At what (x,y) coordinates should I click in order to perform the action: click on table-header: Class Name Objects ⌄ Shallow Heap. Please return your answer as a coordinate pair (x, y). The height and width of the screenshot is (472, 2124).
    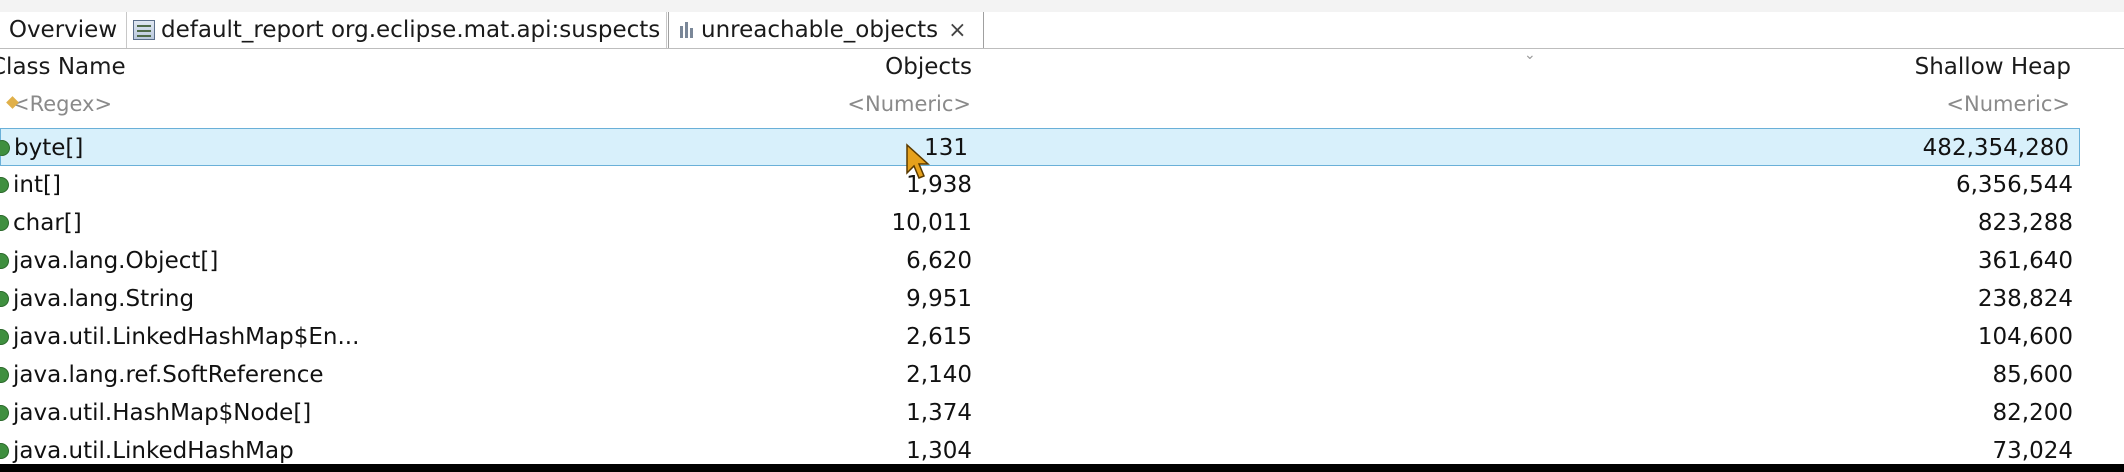
    Looking at the image, I should click on (1062, 66).